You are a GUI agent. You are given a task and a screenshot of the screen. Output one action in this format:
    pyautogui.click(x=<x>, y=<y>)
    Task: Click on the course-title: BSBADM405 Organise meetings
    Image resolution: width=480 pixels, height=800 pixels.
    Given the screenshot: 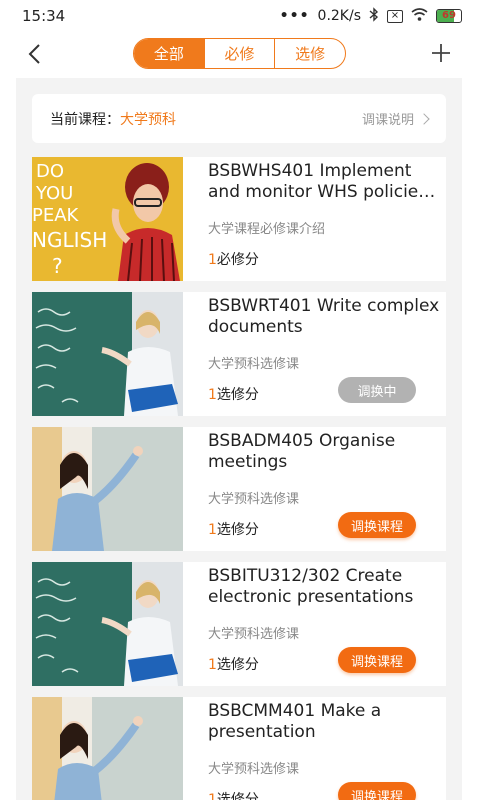 What is the action you would take?
    pyautogui.click(x=302, y=451)
    